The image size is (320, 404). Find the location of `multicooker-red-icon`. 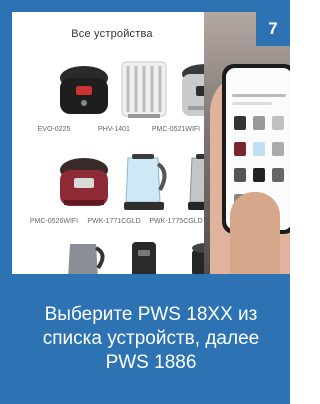

multicooker-red-icon is located at coordinates (84, 182).